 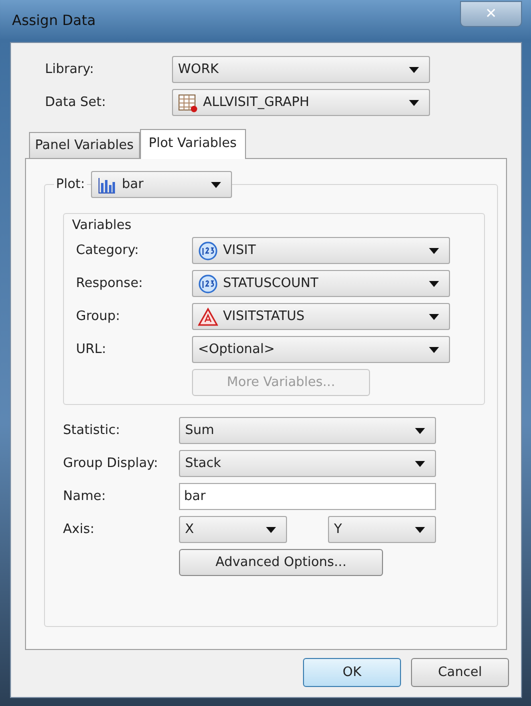 What do you see at coordinates (70, 69) in the screenshot?
I see `field-label: Library:` at bounding box center [70, 69].